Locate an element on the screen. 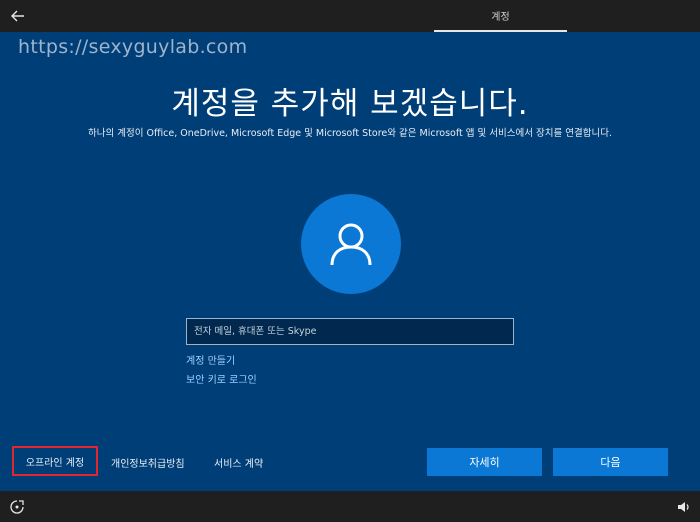  watermark-text: https://sexyguylab.com is located at coordinates (133, 47).